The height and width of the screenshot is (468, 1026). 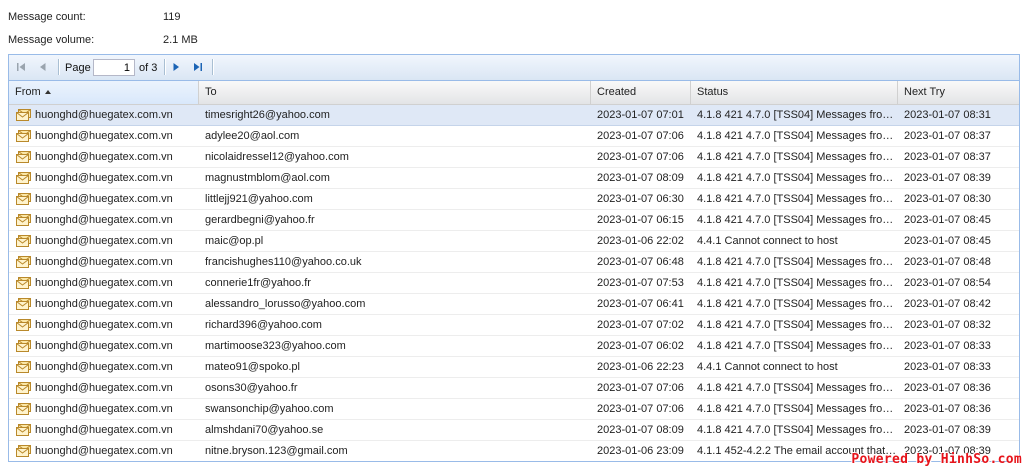 What do you see at coordinates (395, 92) in the screenshot?
I see `column-header-to: To` at bounding box center [395, 92].